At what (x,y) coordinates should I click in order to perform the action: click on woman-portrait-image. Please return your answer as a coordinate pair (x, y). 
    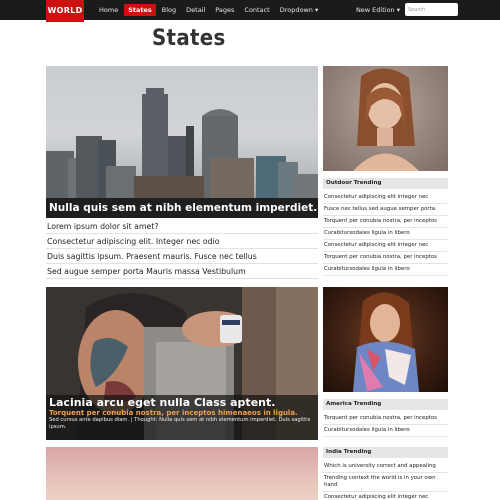
    Looking at the image, I should click on (386, 119).